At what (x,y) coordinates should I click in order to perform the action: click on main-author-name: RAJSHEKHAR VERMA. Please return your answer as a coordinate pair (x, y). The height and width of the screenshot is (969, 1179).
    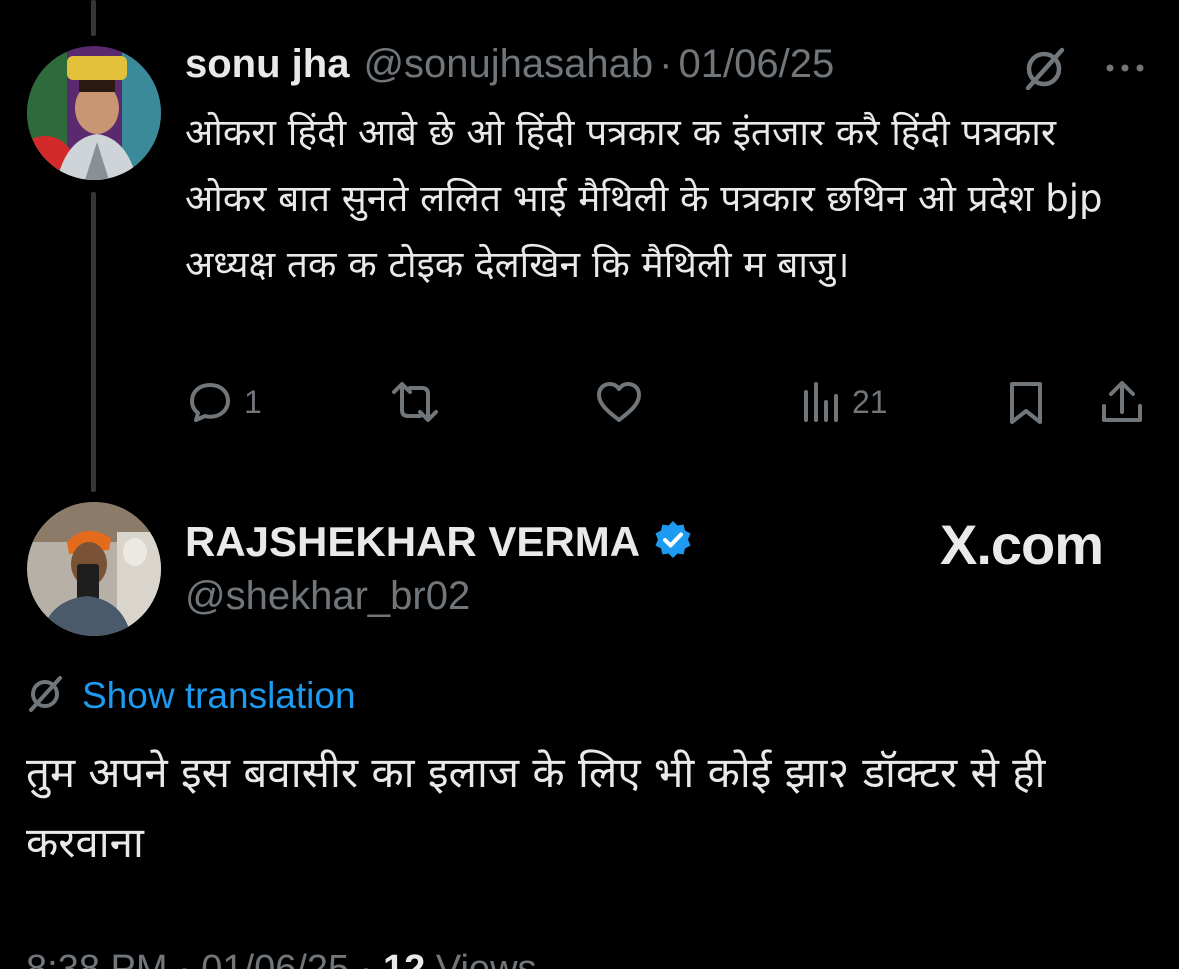
    Looking at the image, I should click on (412, 542).